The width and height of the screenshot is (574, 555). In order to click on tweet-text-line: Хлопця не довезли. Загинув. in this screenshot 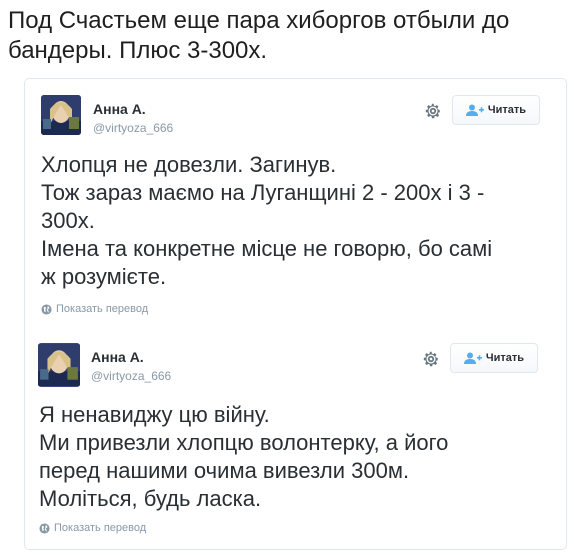, I will do `click(189, 164)`.